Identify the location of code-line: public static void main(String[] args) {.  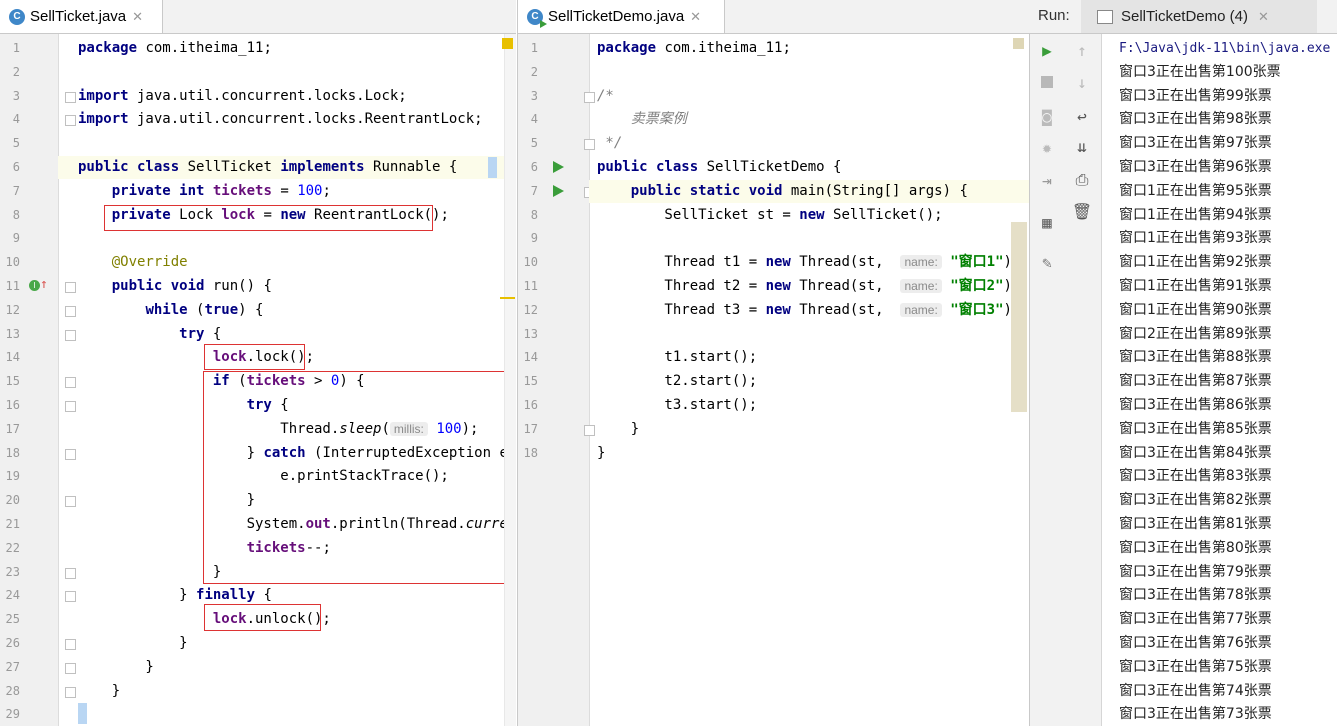
(782, 191).